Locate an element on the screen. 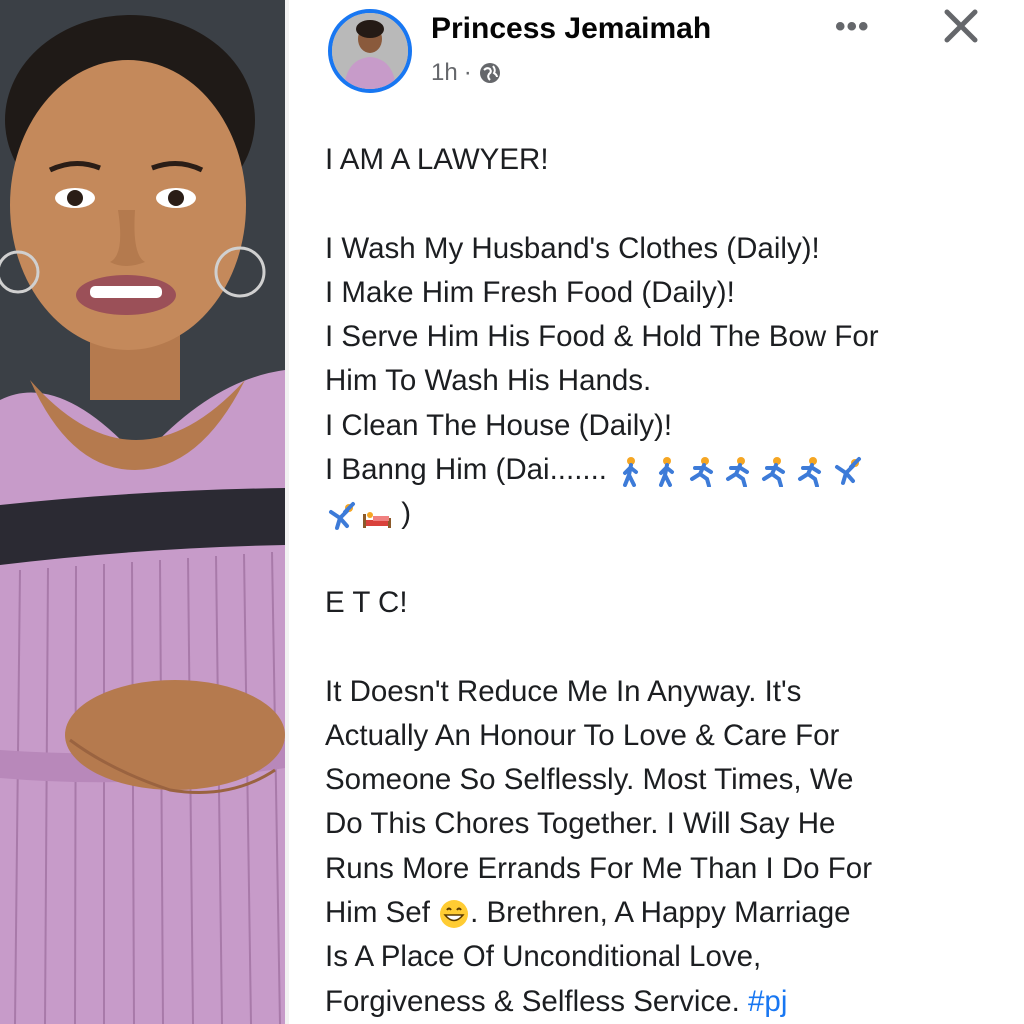 Image resolution: width=1024 pixels, height=1024 pixels. post-line-text: Him Sef is located at coordinates (382, 913).